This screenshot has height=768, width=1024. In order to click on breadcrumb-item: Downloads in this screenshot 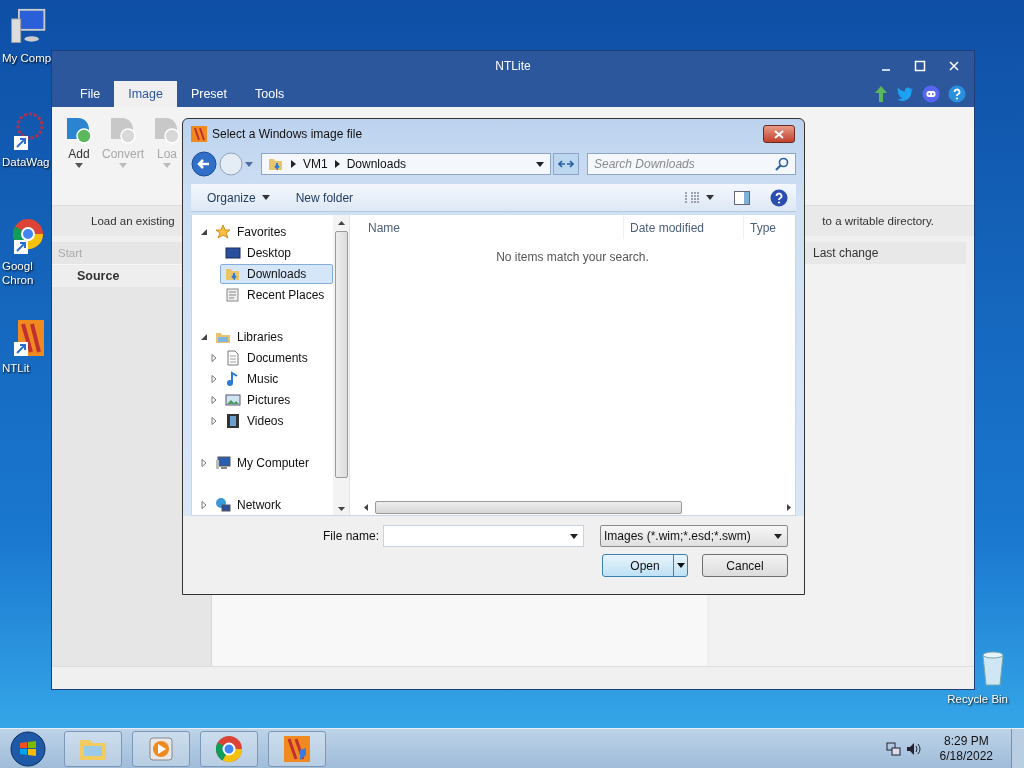, I will do `click(376, 164)`.